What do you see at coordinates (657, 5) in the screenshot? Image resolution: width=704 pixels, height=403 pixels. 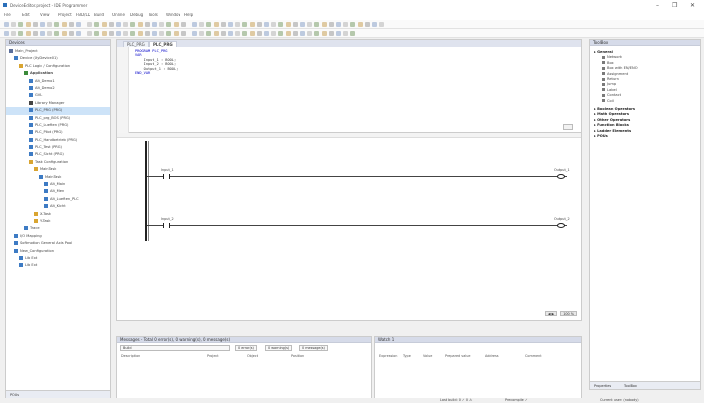 I see `minimize-icon: –` at bounding box center [657, 5].